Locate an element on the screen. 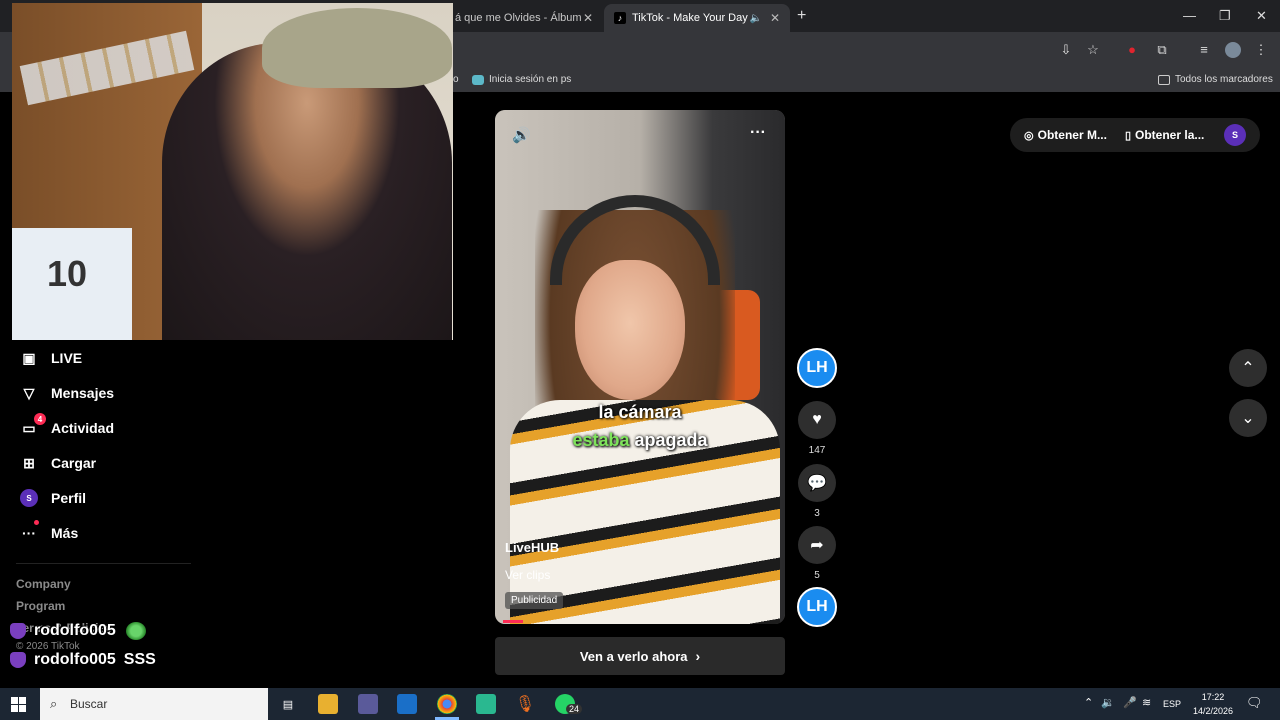 The height and width of the screenshot is (720, 1280). profile-icon is located at coordinates (1233, 50).